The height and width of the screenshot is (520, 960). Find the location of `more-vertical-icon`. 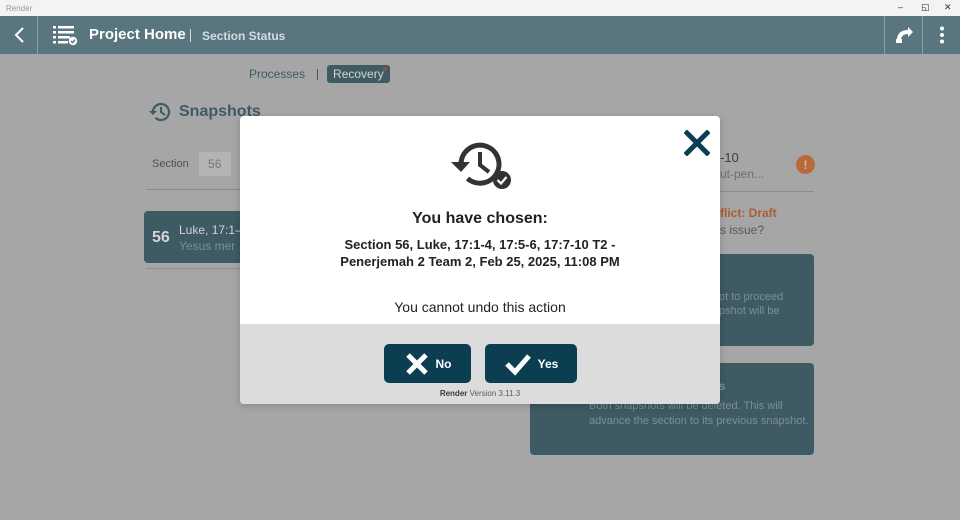

more-vertical-icon is located at coordinates (941, 35).